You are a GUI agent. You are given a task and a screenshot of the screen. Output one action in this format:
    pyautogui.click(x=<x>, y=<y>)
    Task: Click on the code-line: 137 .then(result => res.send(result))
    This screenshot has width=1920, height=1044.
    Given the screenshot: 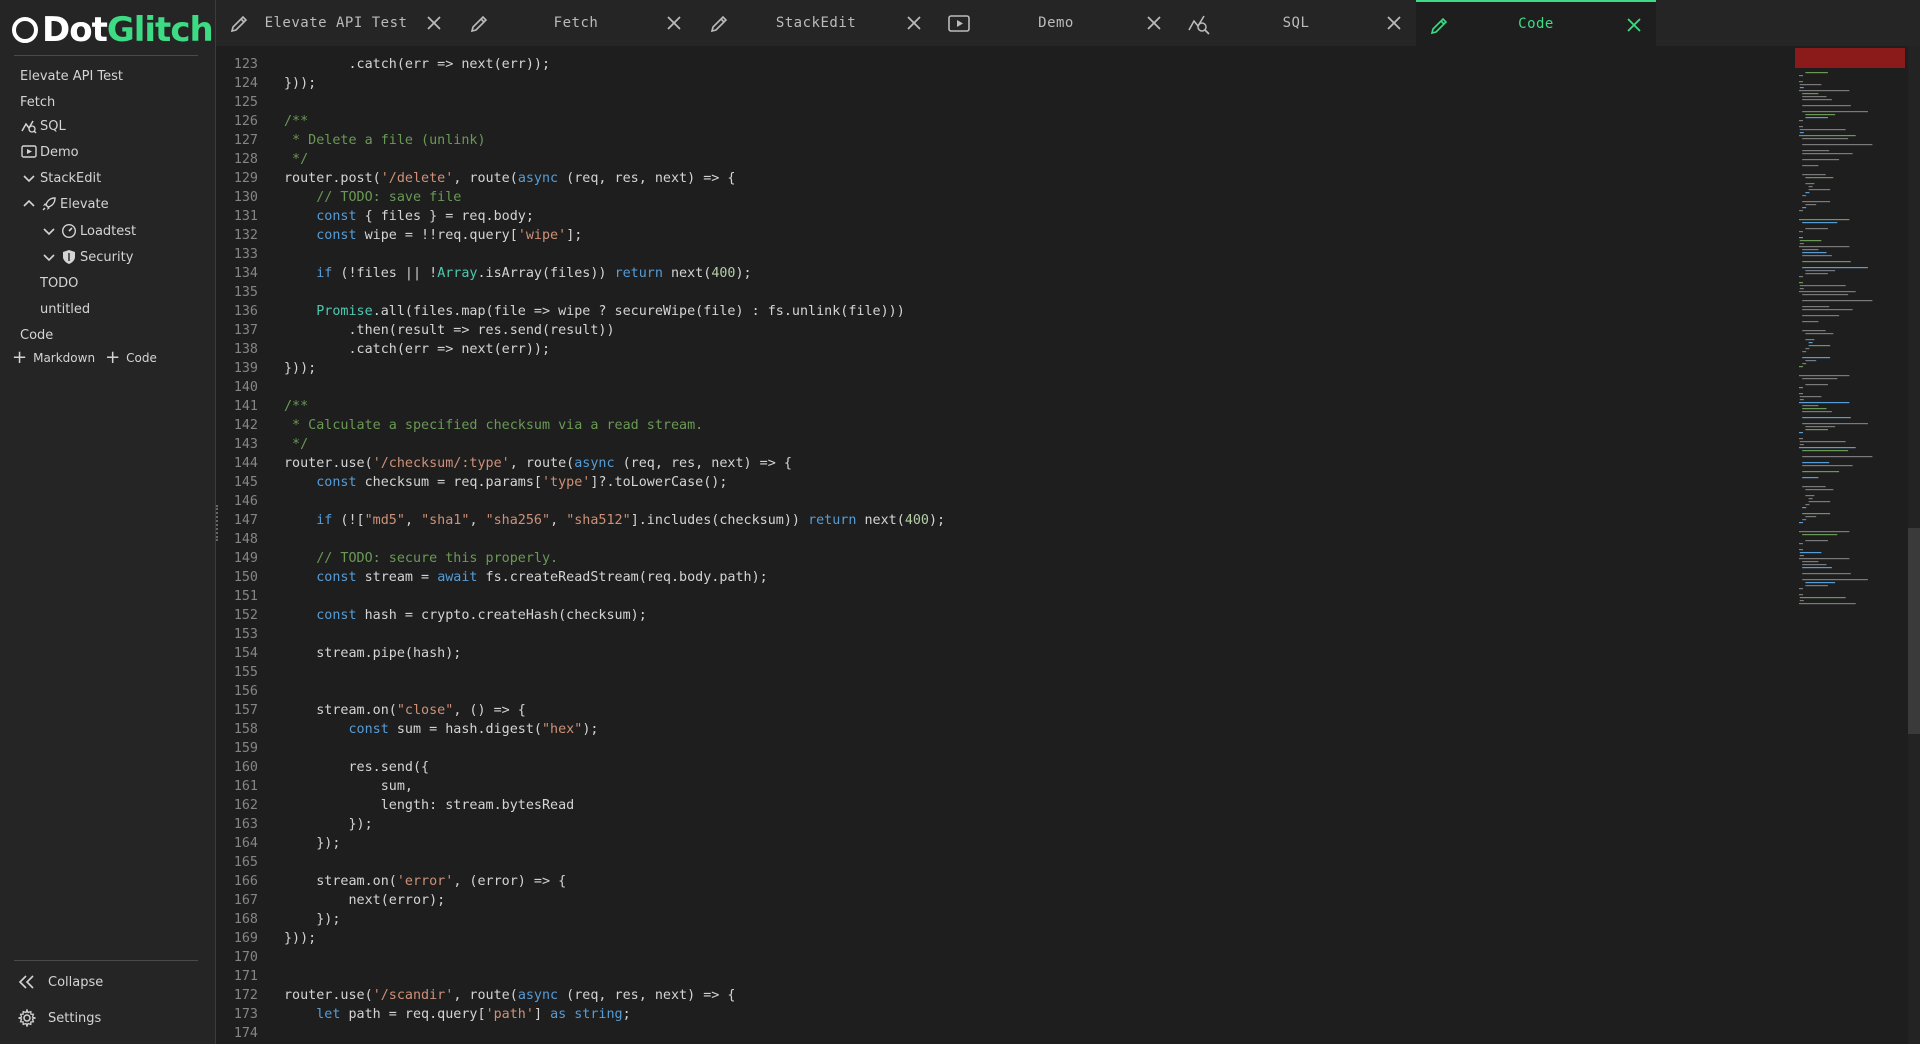 What is the action you would take?
    pyautogui.click(x=416, y=330)
    